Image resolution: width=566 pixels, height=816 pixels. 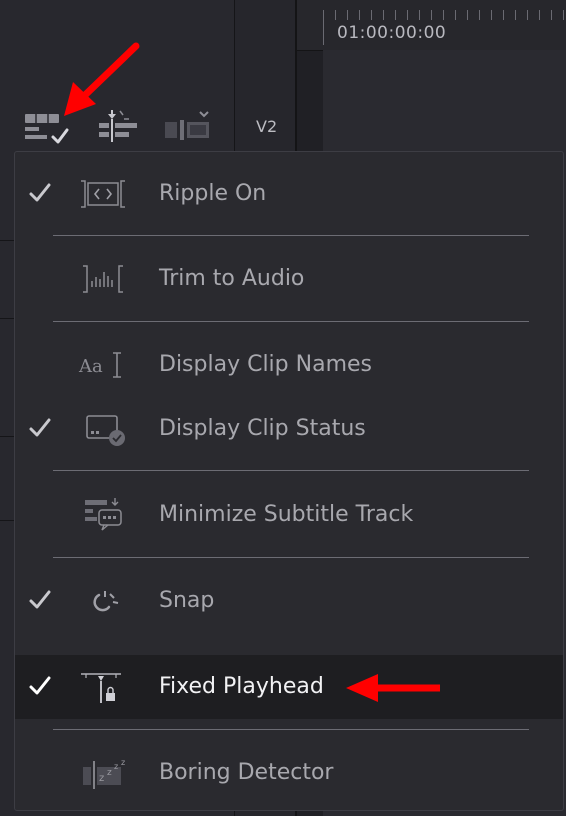 What do you see at coordinates (444, 15) in the screenshot?
I see `ruler-ticks` at bounding box center [444, 15].